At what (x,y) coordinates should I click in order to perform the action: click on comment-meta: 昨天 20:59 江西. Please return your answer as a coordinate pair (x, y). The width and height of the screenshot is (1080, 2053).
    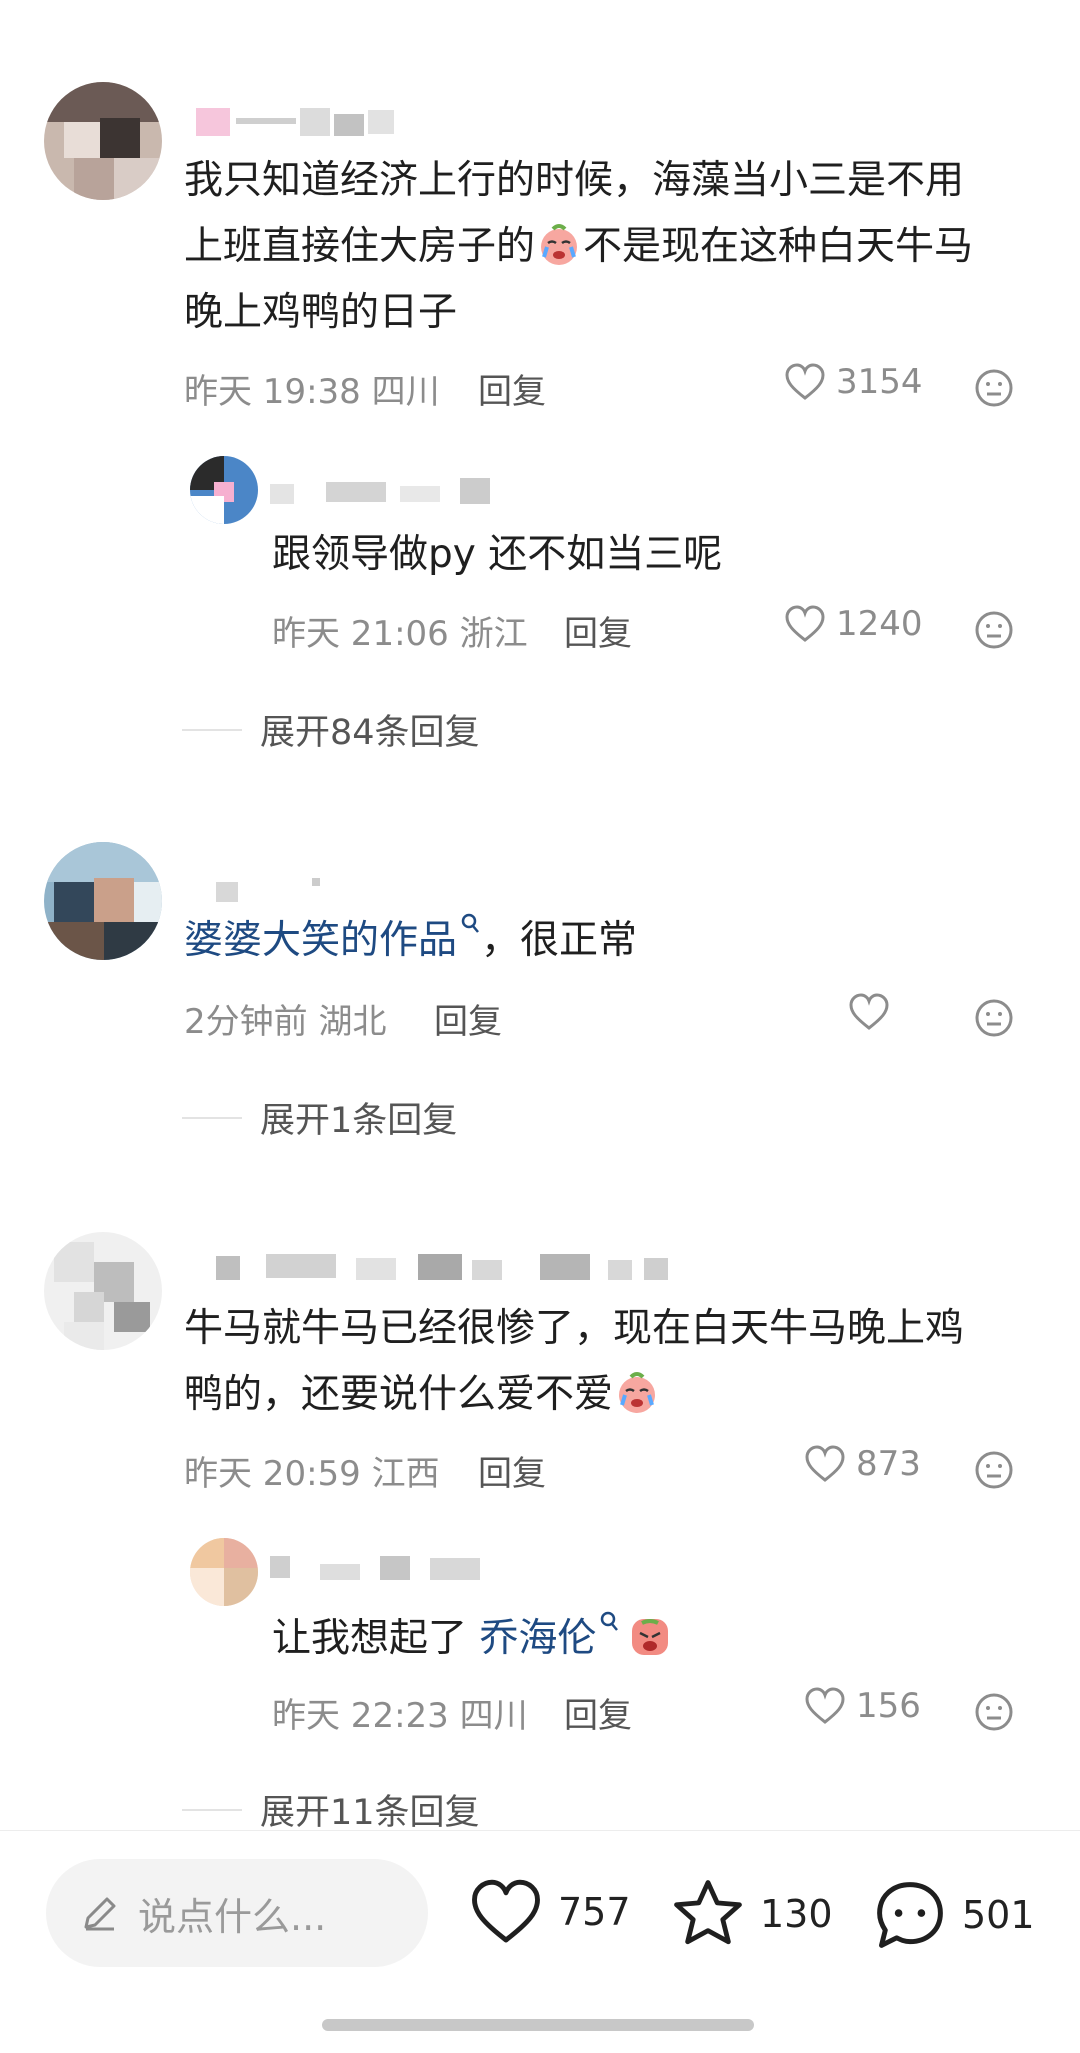
    Looking at the image, I should click on (312, 1470).